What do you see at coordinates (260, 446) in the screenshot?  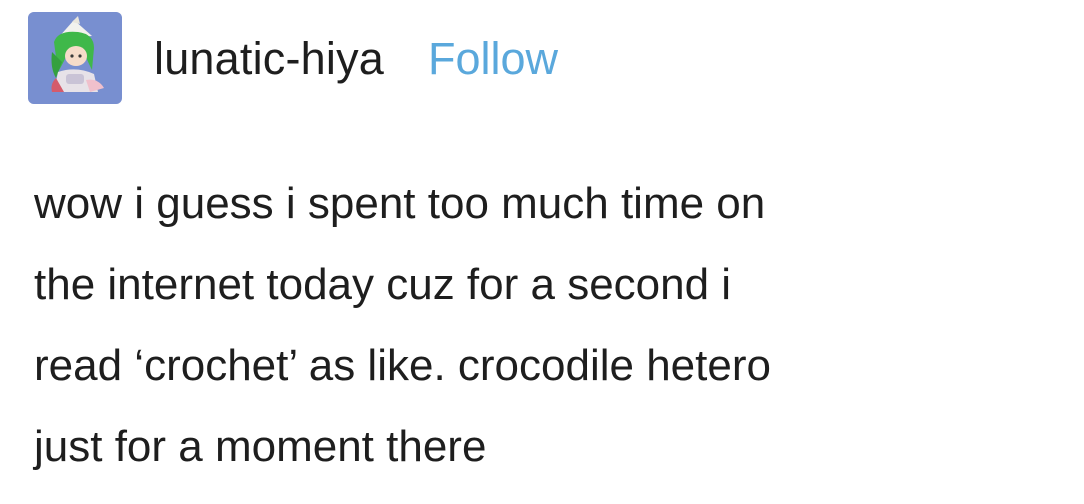 I see `post-body-line: just for a moment there` at bounding box center [260, 446].